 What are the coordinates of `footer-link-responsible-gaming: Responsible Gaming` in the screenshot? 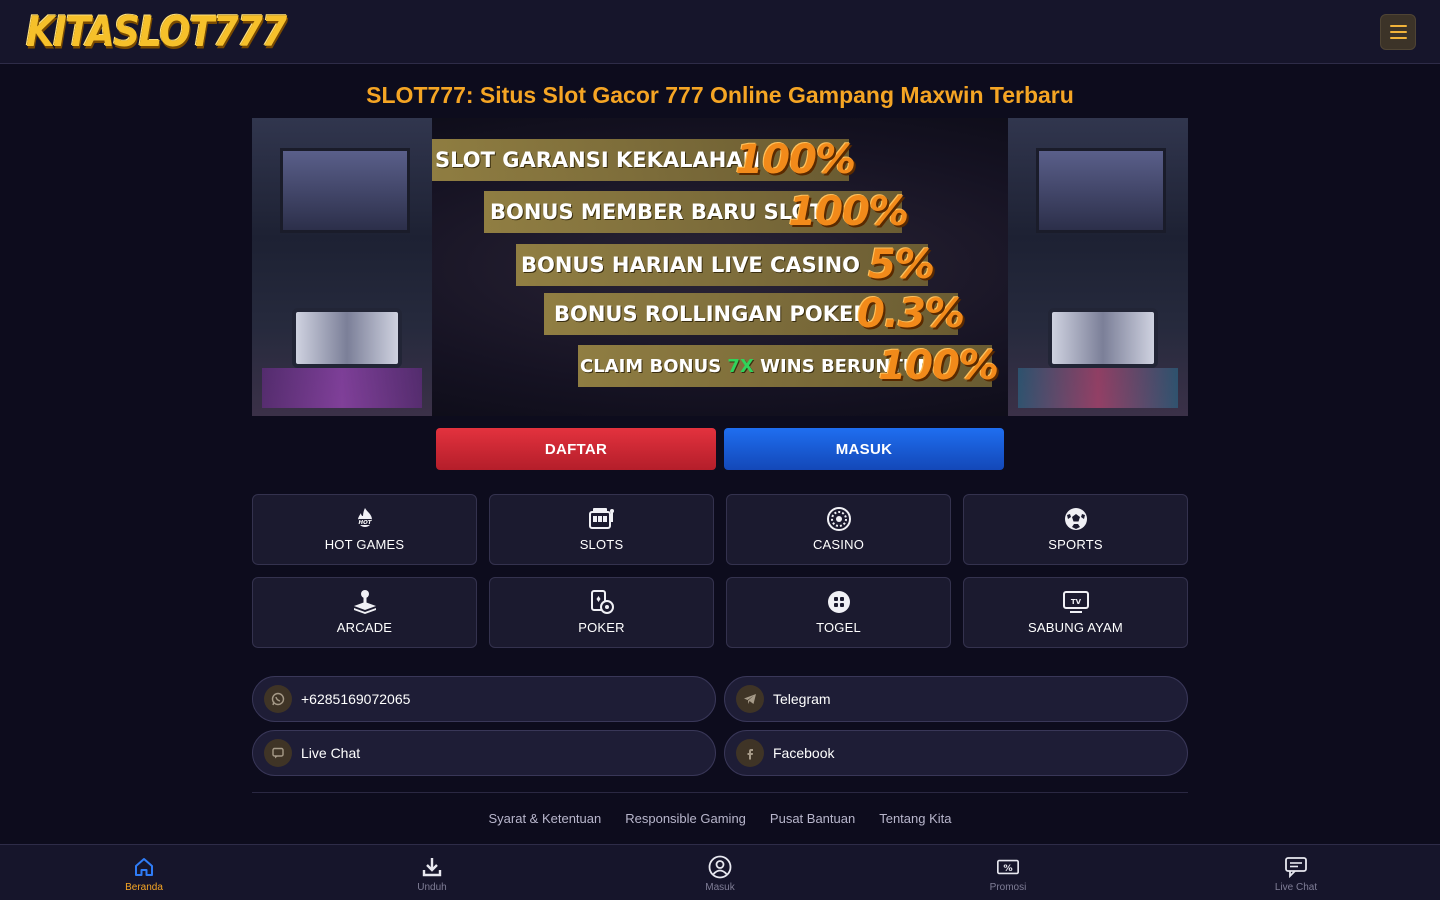 It's located at (685, 818).